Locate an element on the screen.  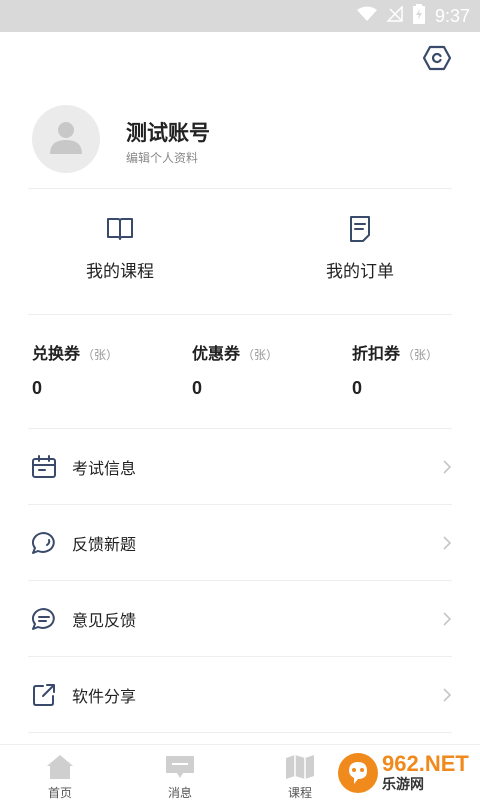
my-courses-button: 我的课程 is located at coordinates (120, 249).